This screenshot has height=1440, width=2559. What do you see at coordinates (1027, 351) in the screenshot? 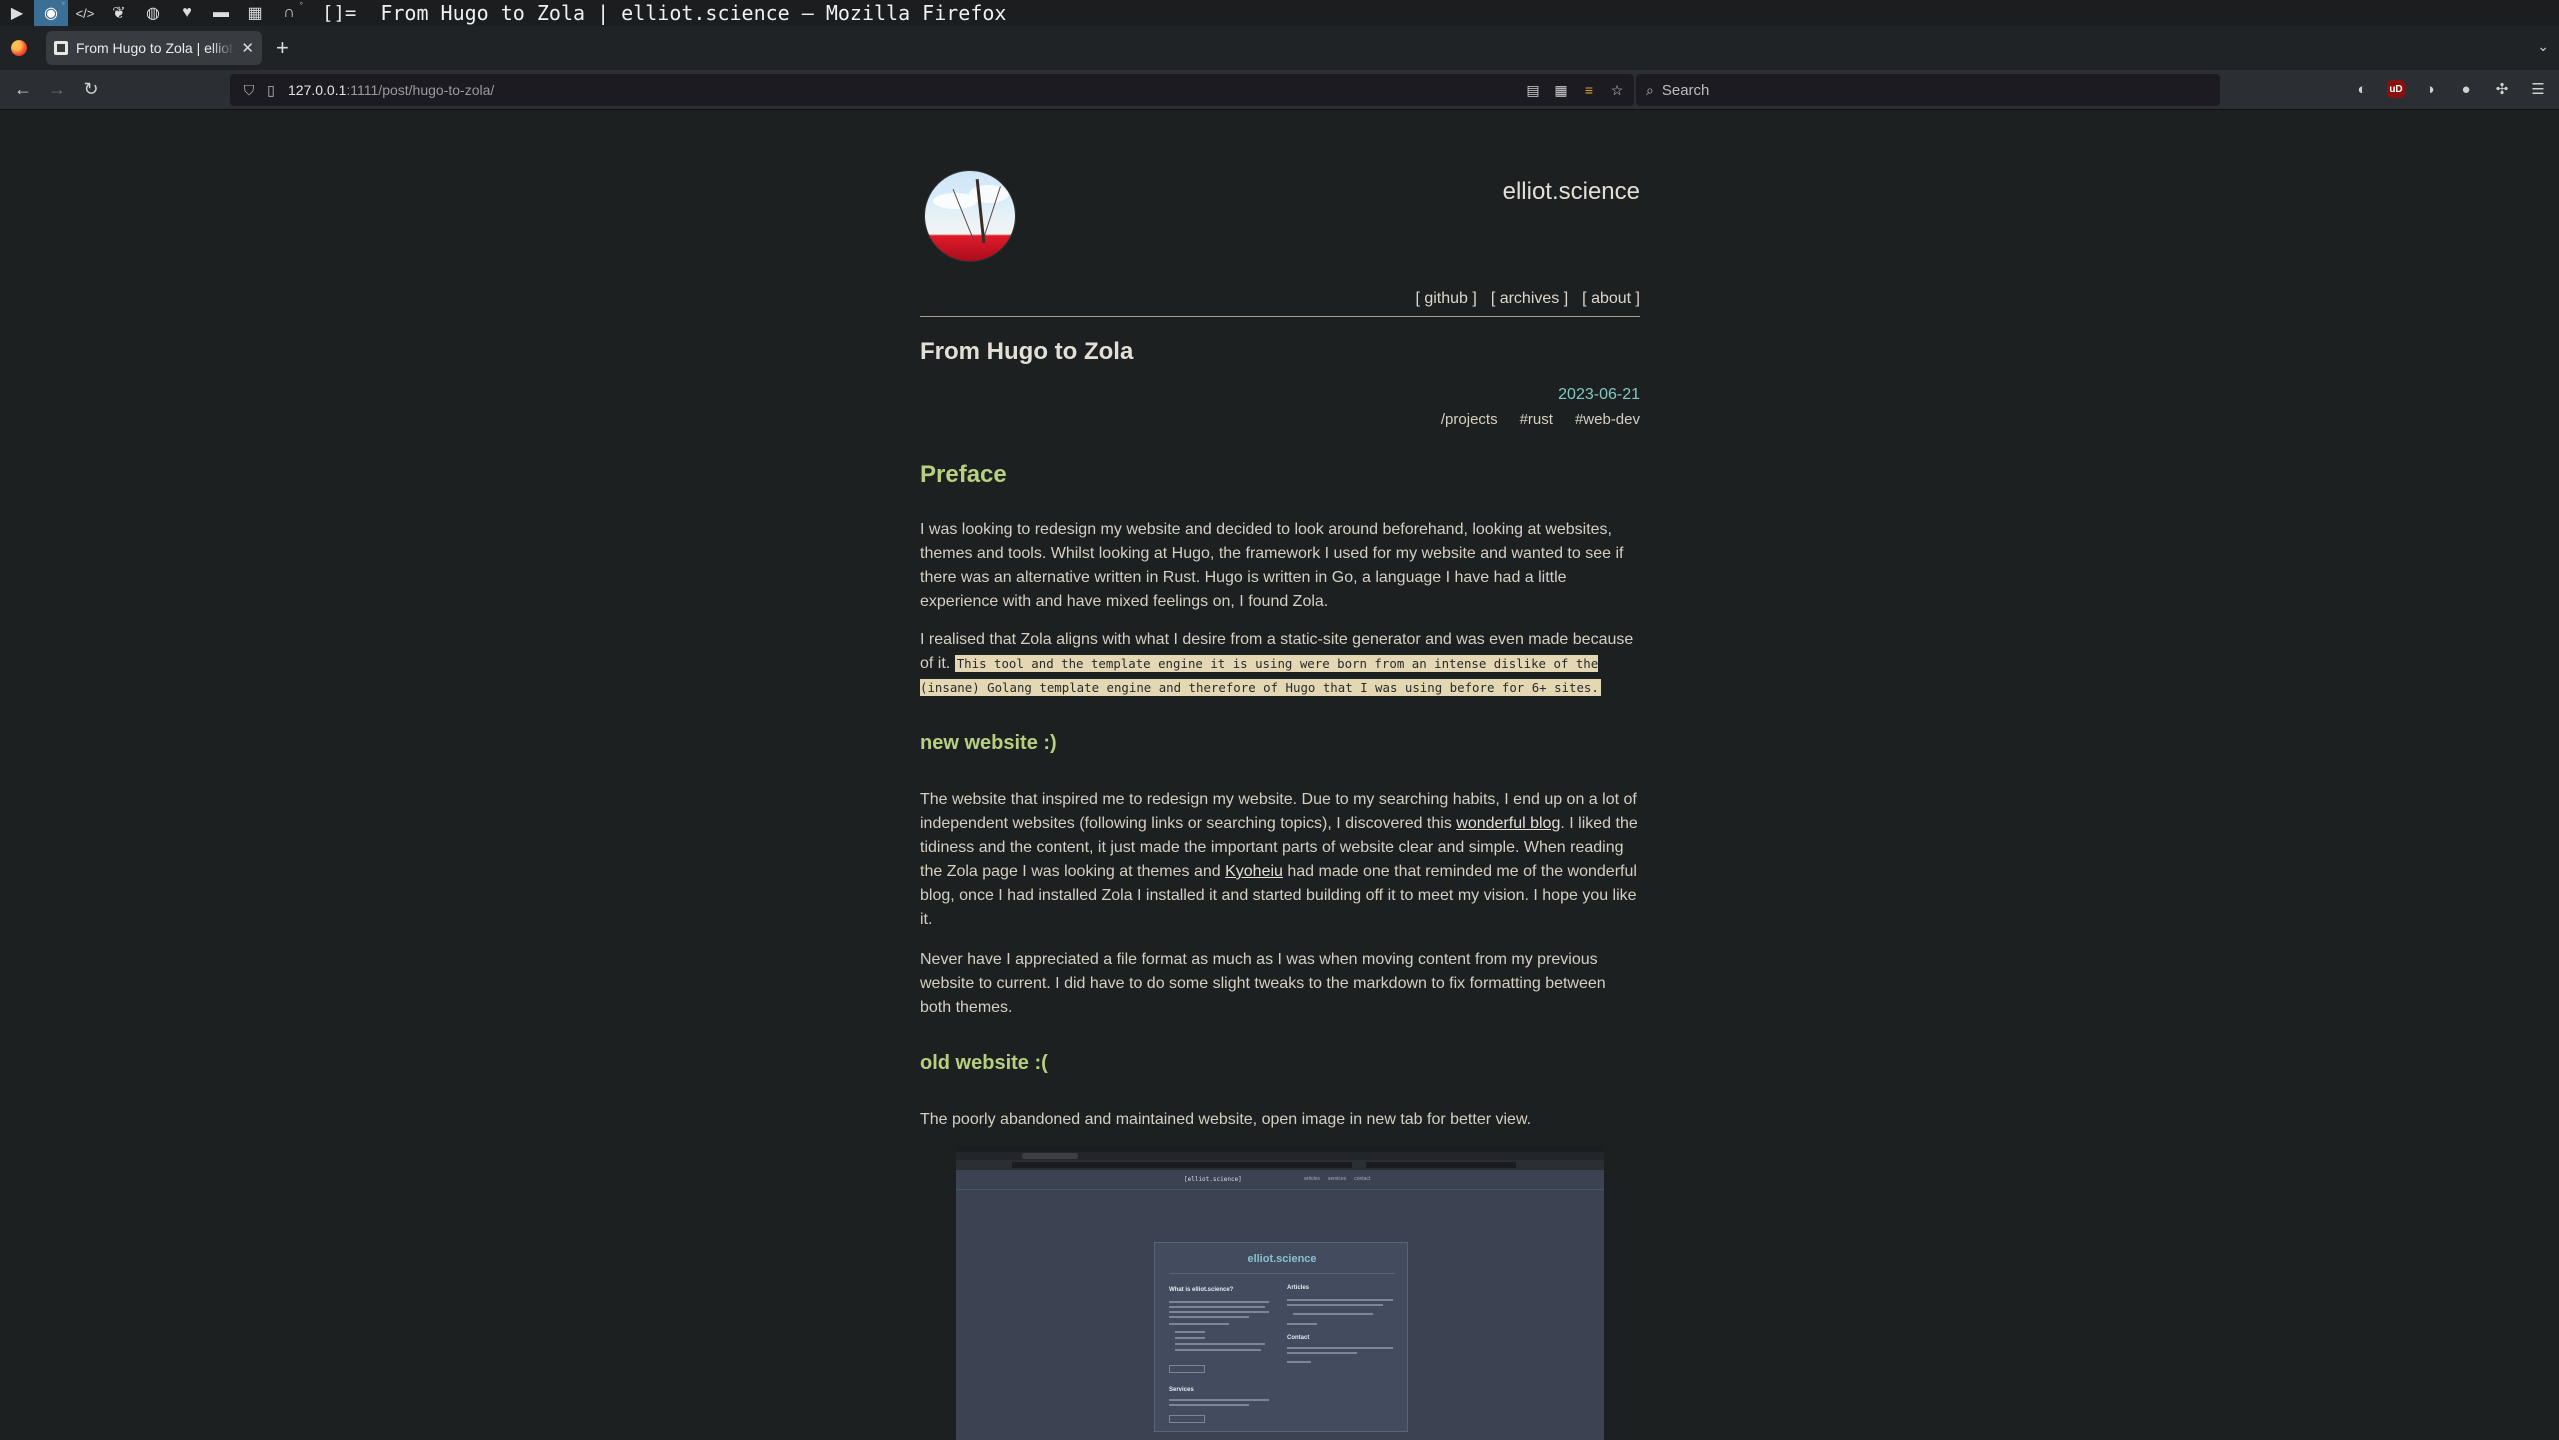
I see `post-title: From Hugo to Zola` at bounding box center [1027, 351].